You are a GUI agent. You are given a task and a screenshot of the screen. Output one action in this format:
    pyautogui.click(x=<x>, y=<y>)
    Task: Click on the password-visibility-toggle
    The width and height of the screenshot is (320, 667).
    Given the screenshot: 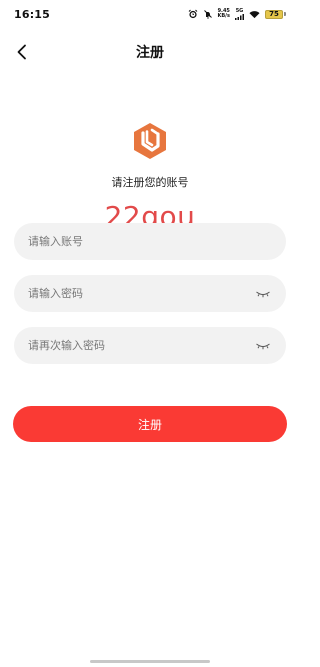 What is the action you would take?
    pyautogui.click(x=263, y=294)
    